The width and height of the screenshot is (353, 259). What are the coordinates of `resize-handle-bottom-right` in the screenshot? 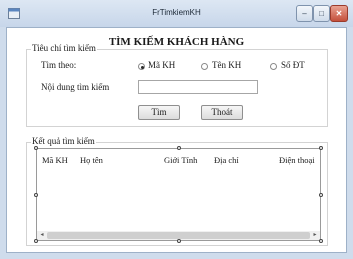 It's located at (321, 241).